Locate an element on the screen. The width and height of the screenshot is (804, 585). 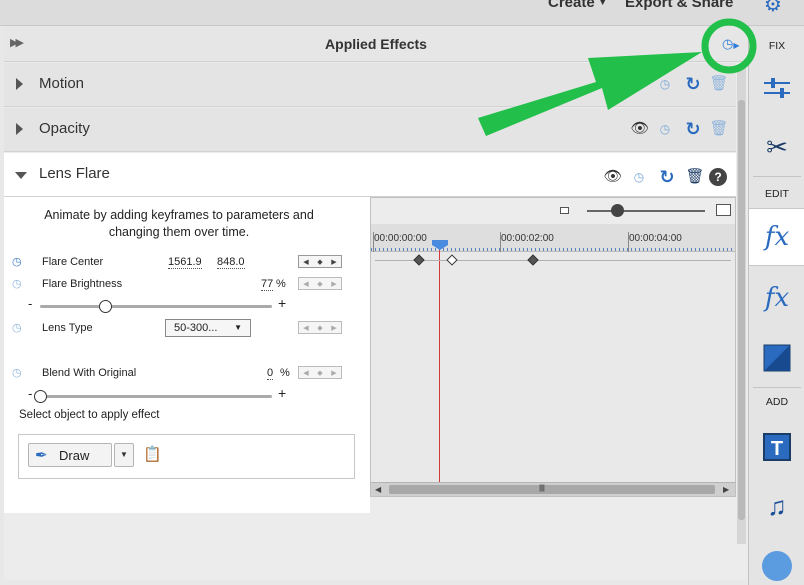
blend-slider: - + is located at coordinates (187, 394).